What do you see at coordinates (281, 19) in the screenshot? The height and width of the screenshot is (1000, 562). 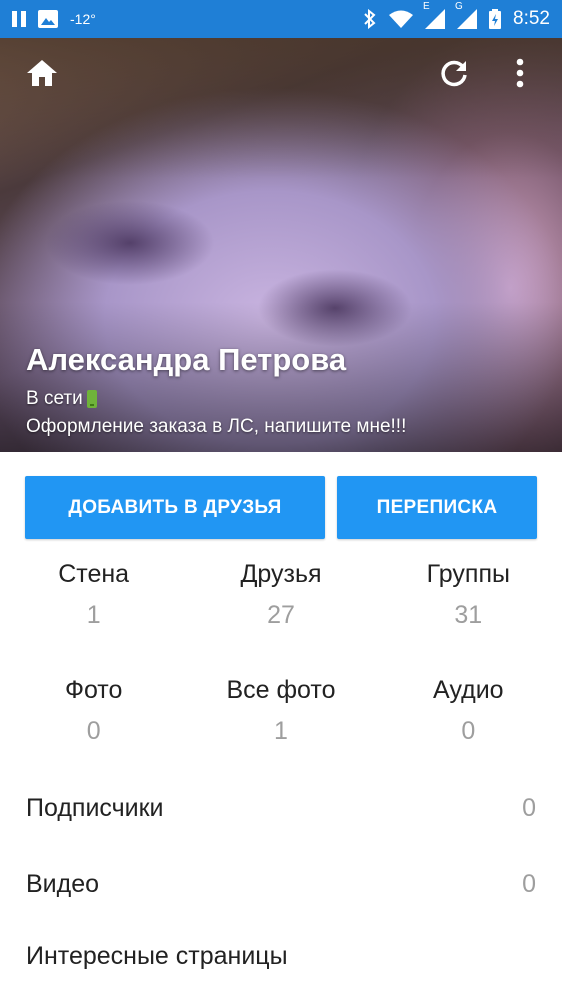 I see `status-bar: -12° E G 8:52` at bounding box center [281, 19].